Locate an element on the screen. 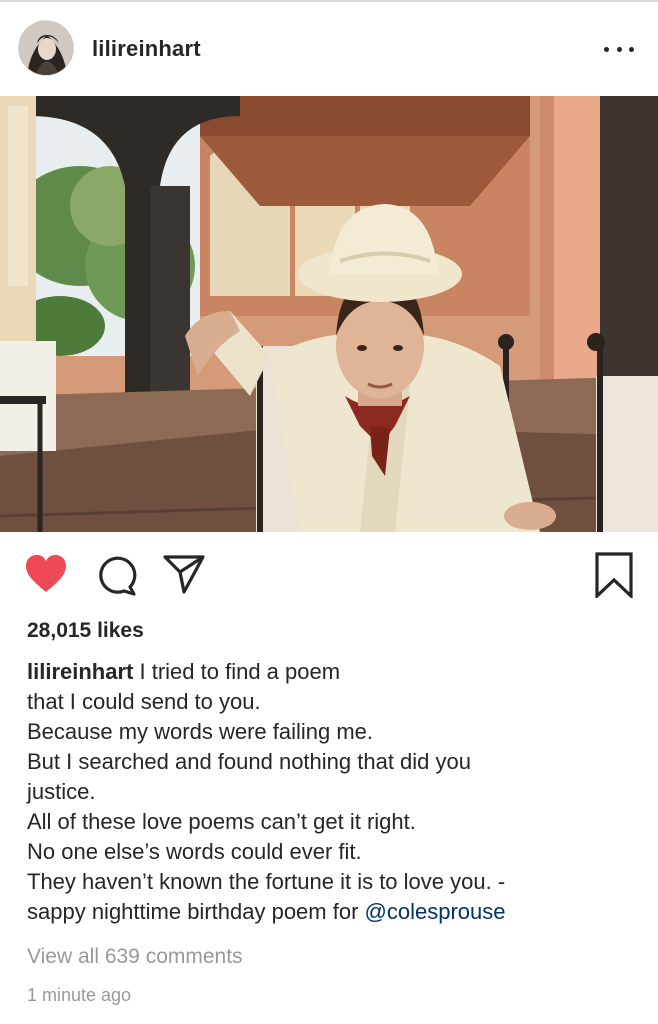  caption-text: sappy nighttime birthday poem for is located at coordinates (196, 911).